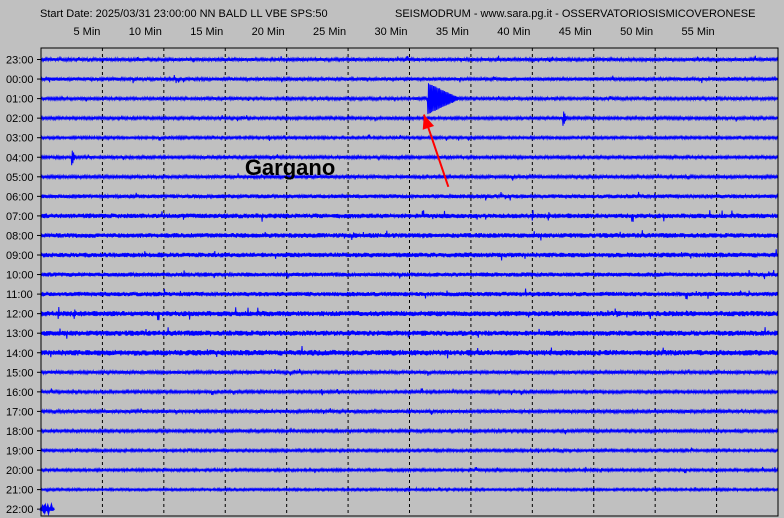  Describe the element at coordinates (268, 32) in the screenshot. I see `x-tick-label: 20 Min` at that location.